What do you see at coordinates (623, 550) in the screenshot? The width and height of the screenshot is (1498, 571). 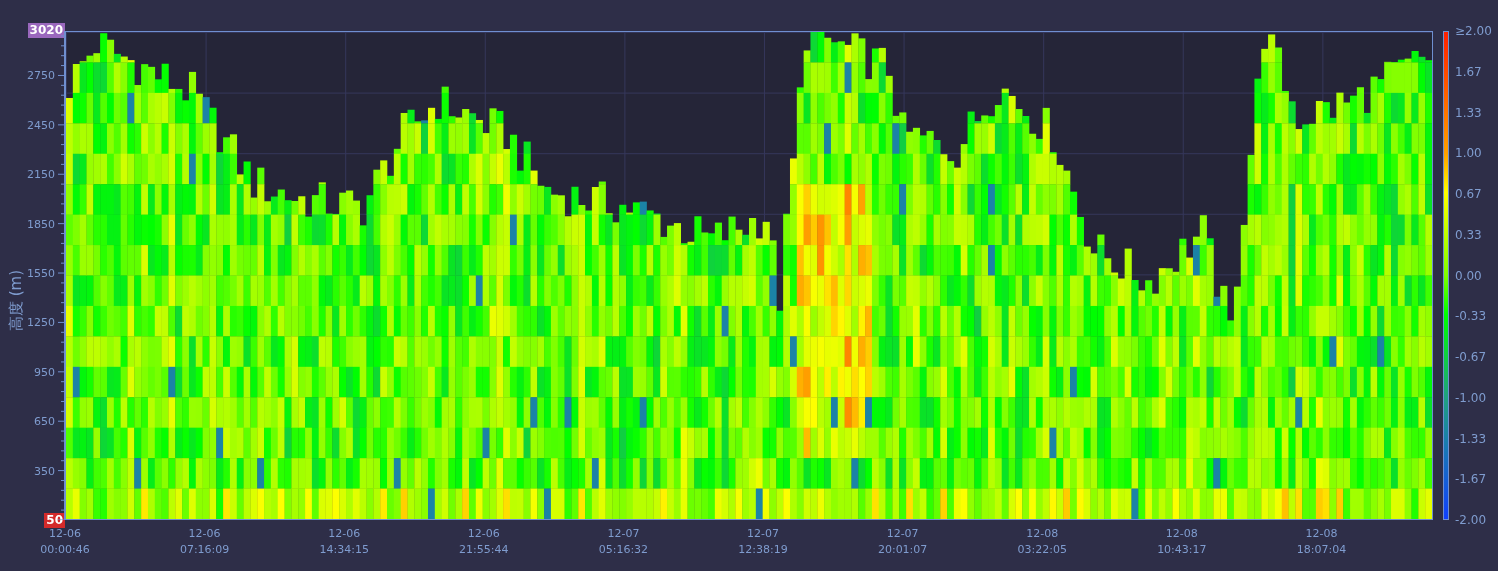 I see `x-tick-time: 05:16:32` at bounding box center [623, 550].